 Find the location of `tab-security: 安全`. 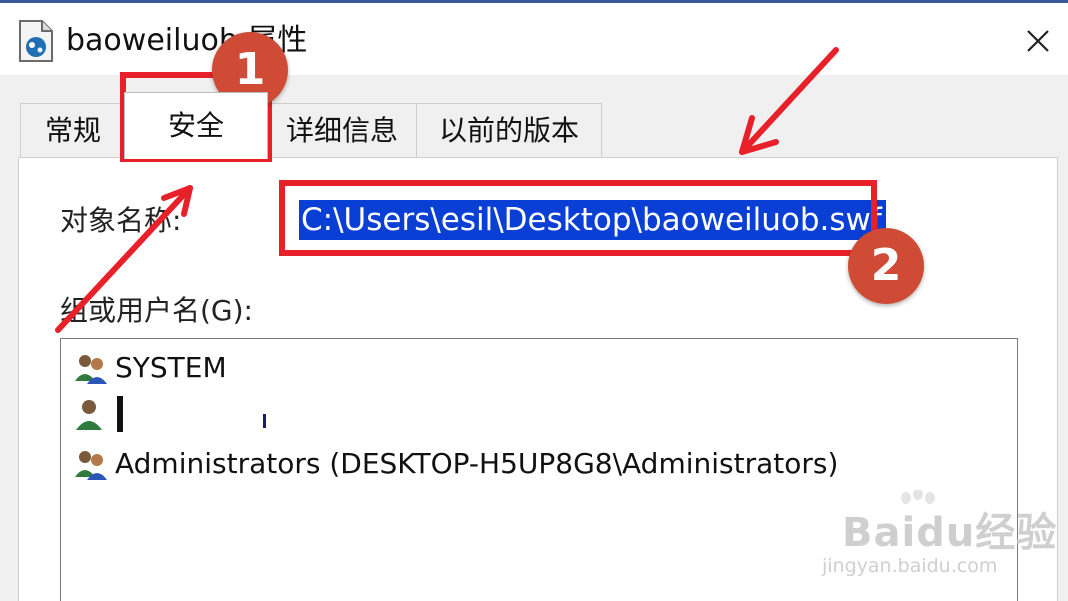

tab-security: 安全 is located at coordinates (196, 125).